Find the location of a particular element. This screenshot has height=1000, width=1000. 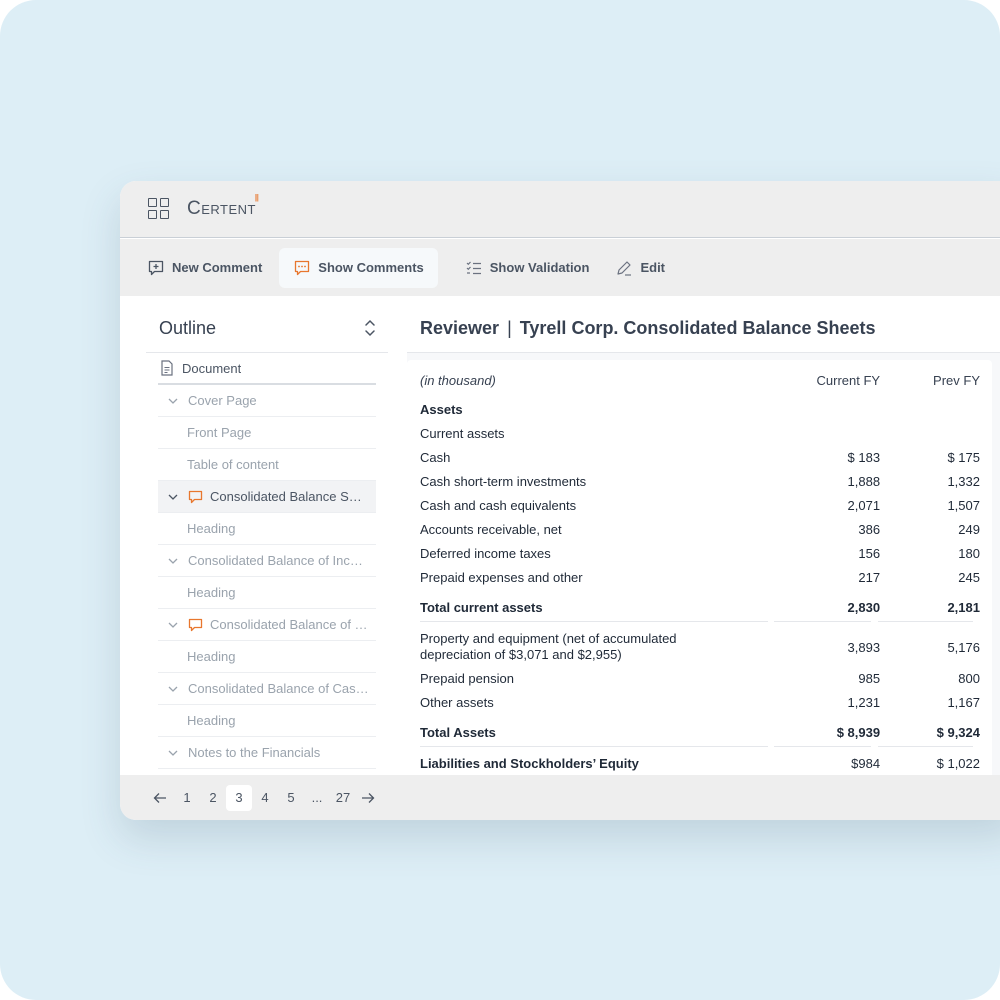

app-grid-icon is located at coordinates (159, 209).